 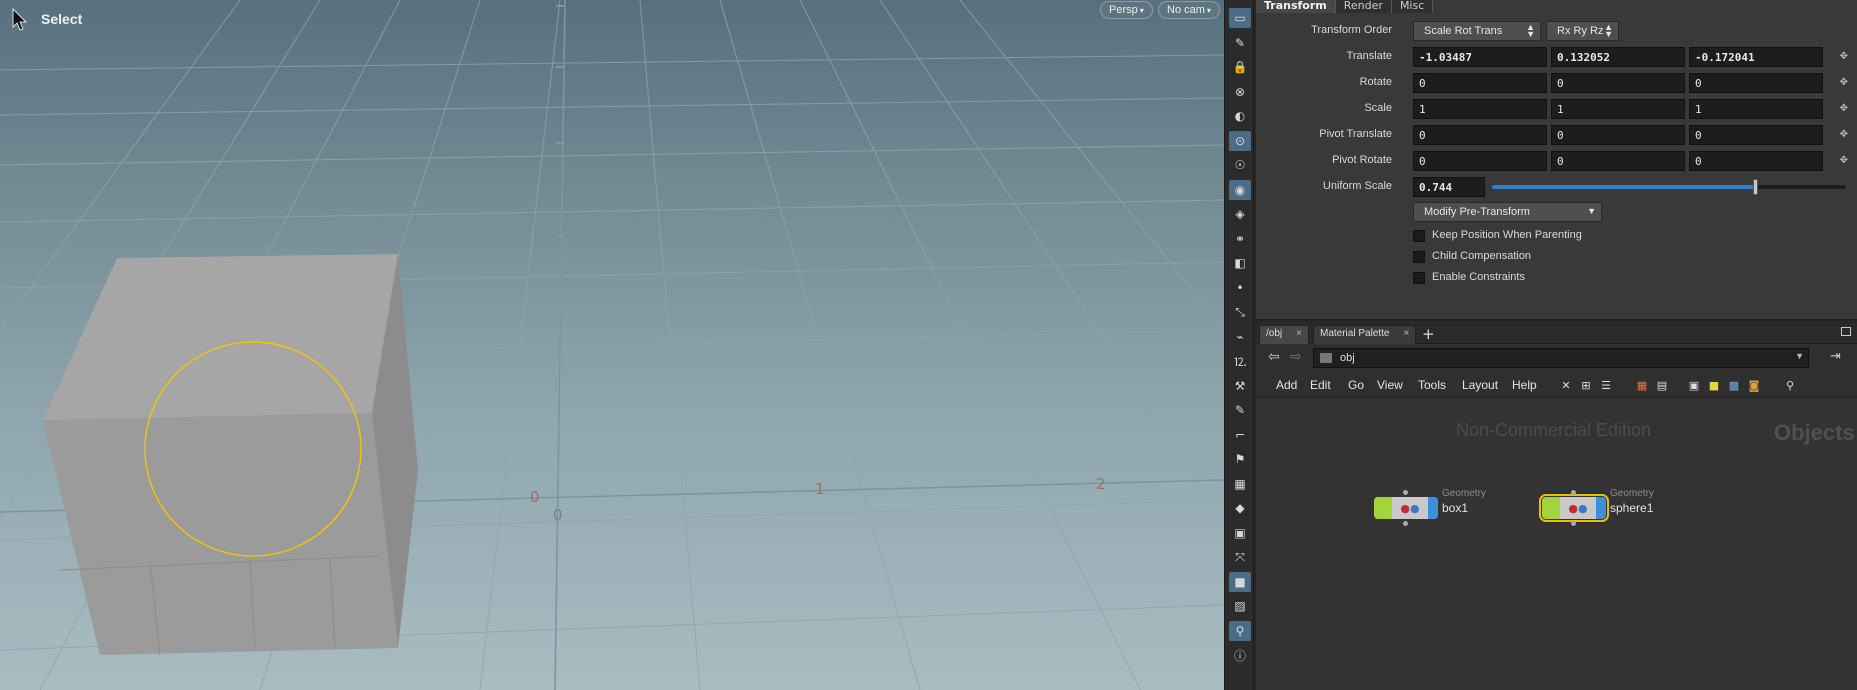 I want to click on forward-arrow-icon: ⇨, so click(x=1296, y=357).